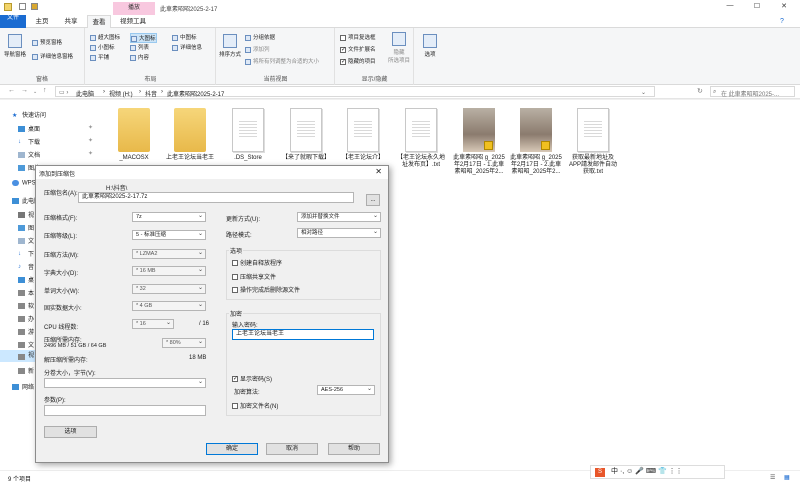  I want to click on maximize-icon: ☐, so click(757, 7).